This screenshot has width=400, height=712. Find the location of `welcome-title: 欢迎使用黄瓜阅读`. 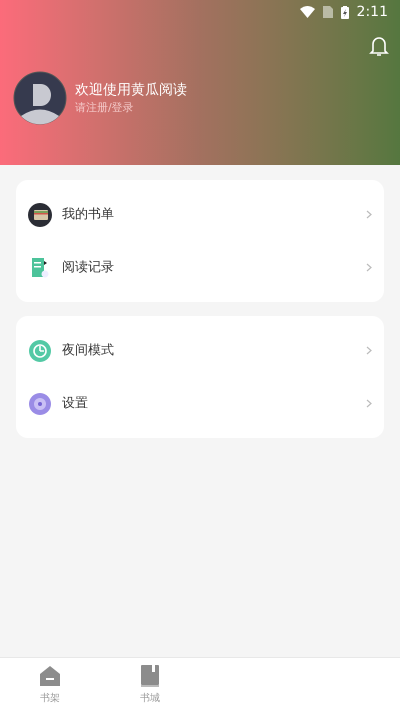

welcome-title: 欢迎使用黄瓜阅读 is located at coordinates (131, 90).